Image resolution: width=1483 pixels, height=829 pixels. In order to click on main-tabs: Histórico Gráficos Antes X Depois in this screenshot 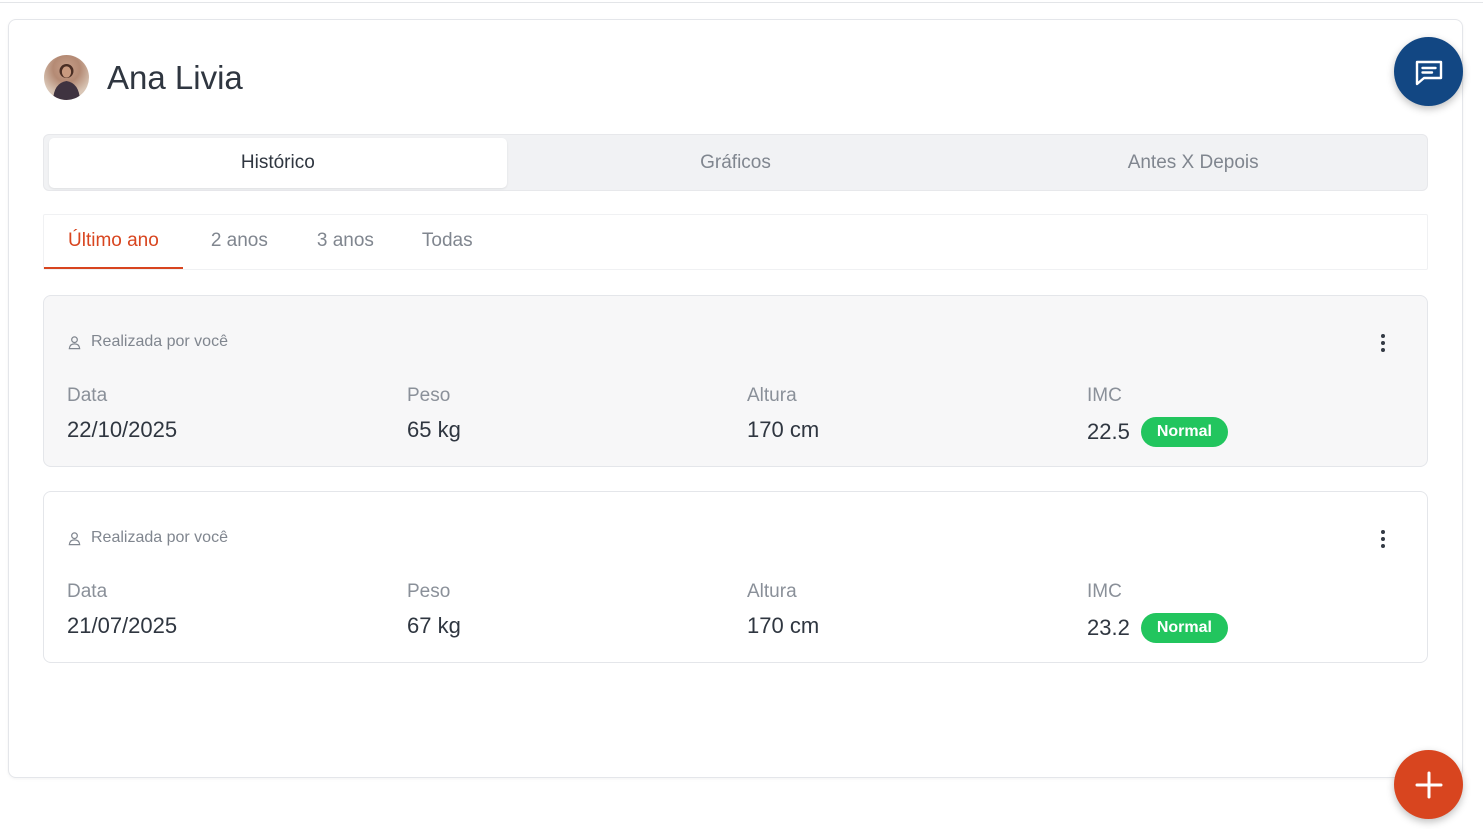, I will do `click(735, 162)`.